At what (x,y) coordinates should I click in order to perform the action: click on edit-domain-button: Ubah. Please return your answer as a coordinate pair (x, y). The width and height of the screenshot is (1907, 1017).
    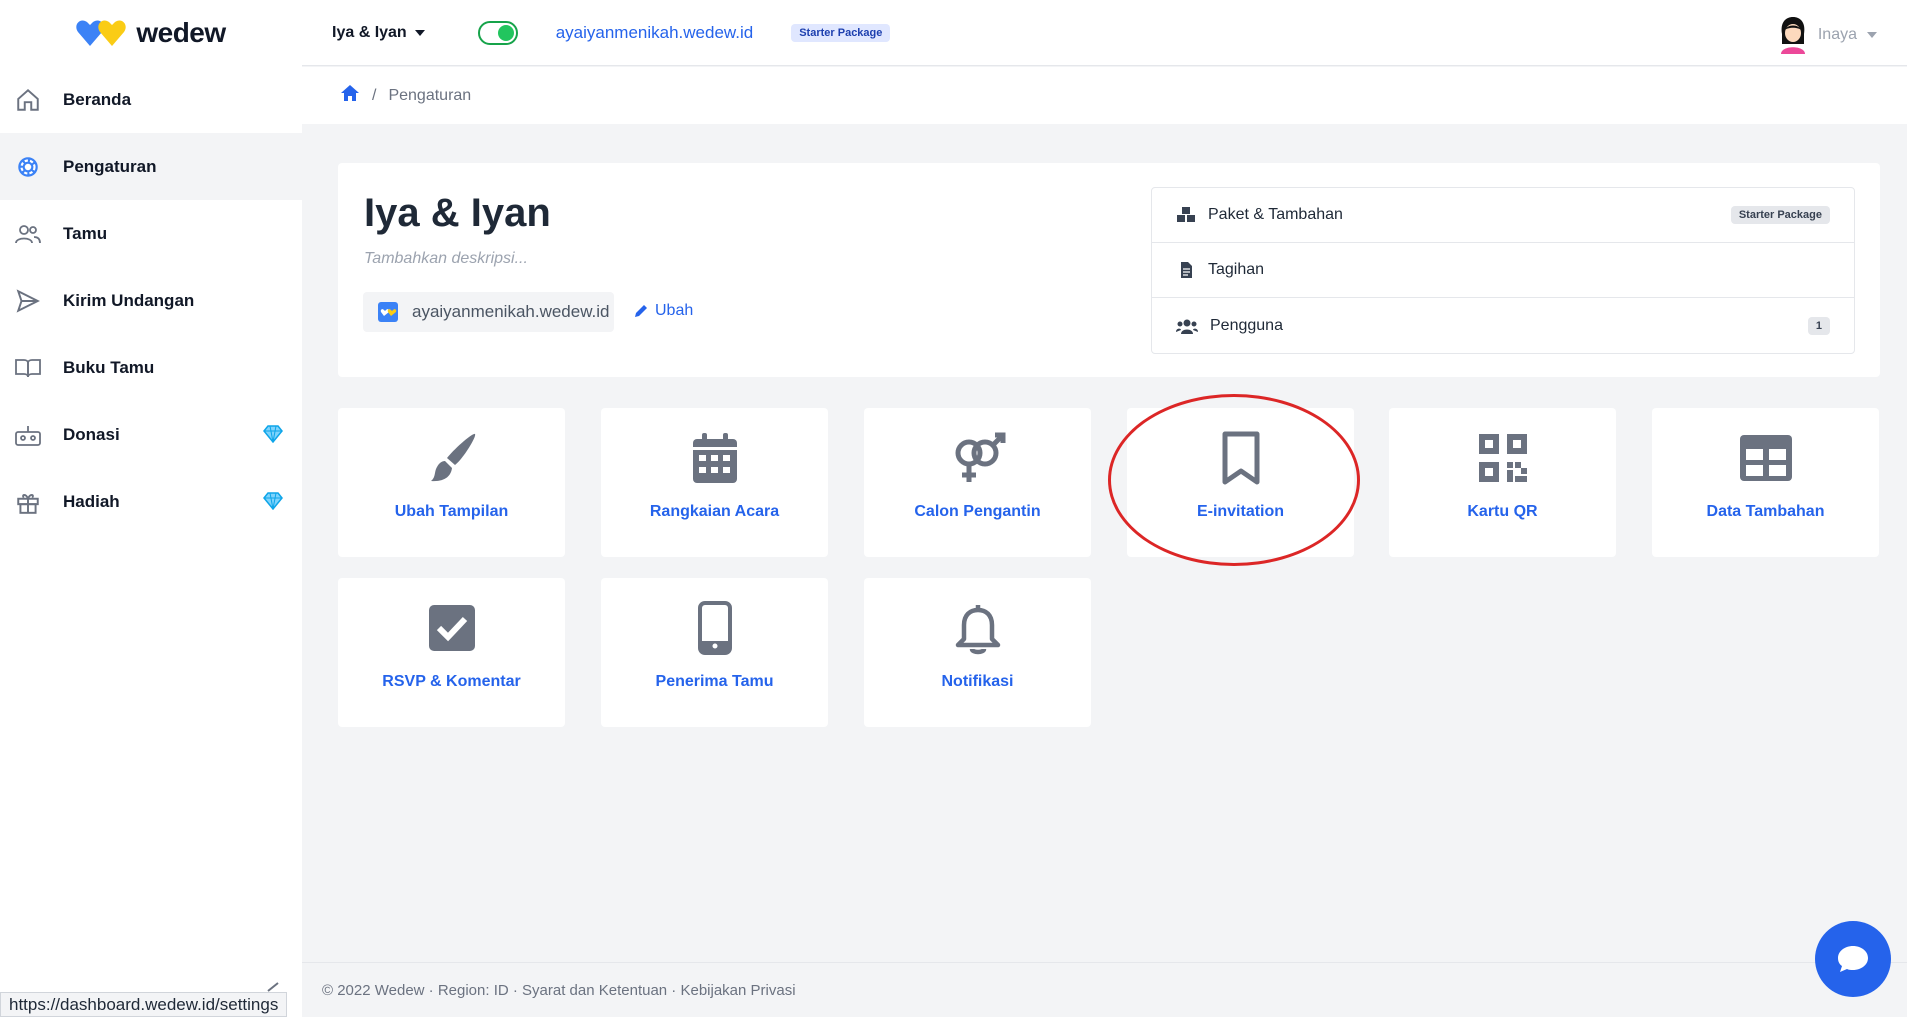
    Looking at the image, I should click on (663, 311).